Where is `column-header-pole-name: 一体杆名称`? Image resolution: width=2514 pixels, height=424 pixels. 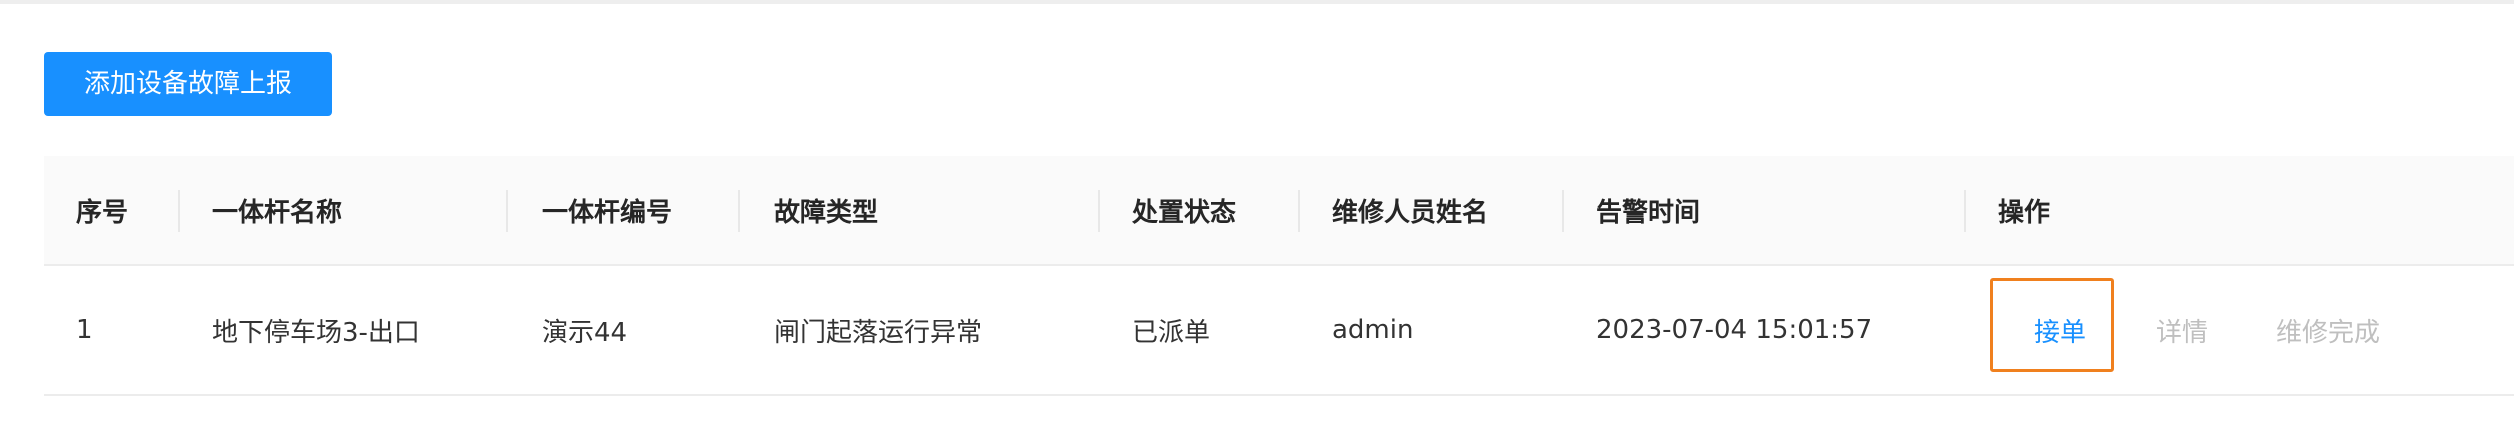 column-header-pole-name: 一体杆名称 is located at coordinates (277, 212).